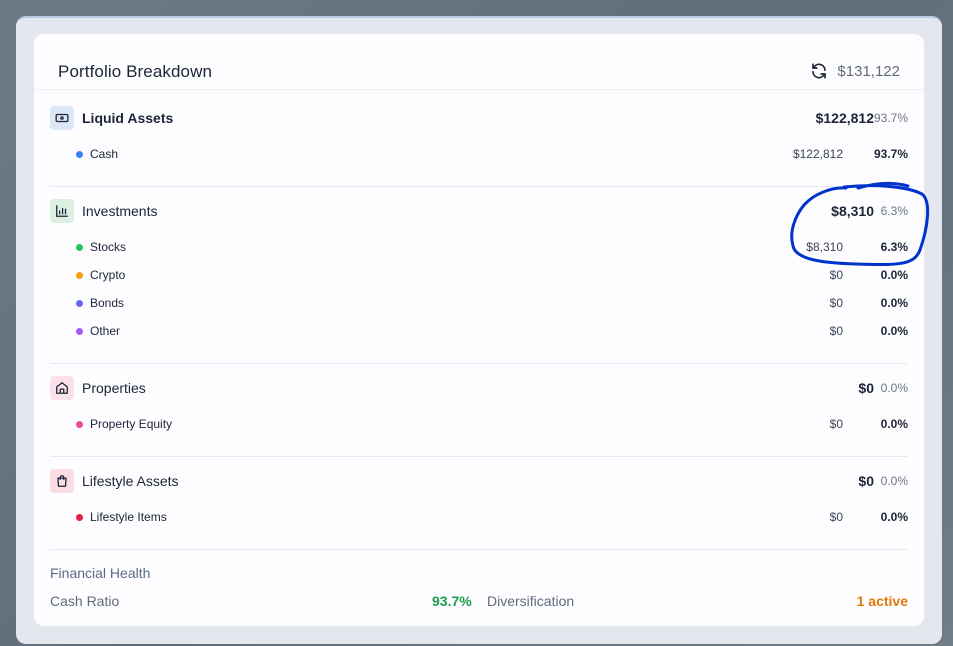 This screenshot has height=646, width=953. Describe the element at coordinates (108, 247) in the screenshot. I see `item-name: Stocks` at that location.